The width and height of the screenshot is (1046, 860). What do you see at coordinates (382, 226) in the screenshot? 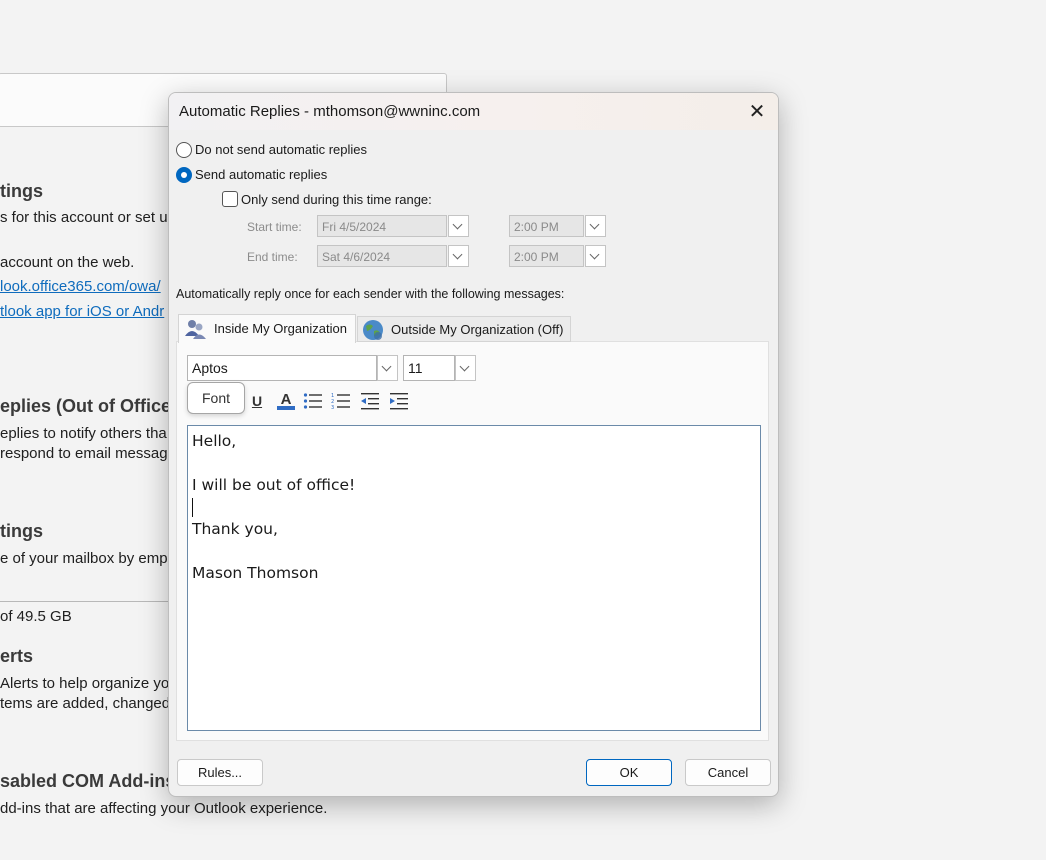
I see `start-date-field: Fri 4/5/2024` at bounding box center [382, 226].